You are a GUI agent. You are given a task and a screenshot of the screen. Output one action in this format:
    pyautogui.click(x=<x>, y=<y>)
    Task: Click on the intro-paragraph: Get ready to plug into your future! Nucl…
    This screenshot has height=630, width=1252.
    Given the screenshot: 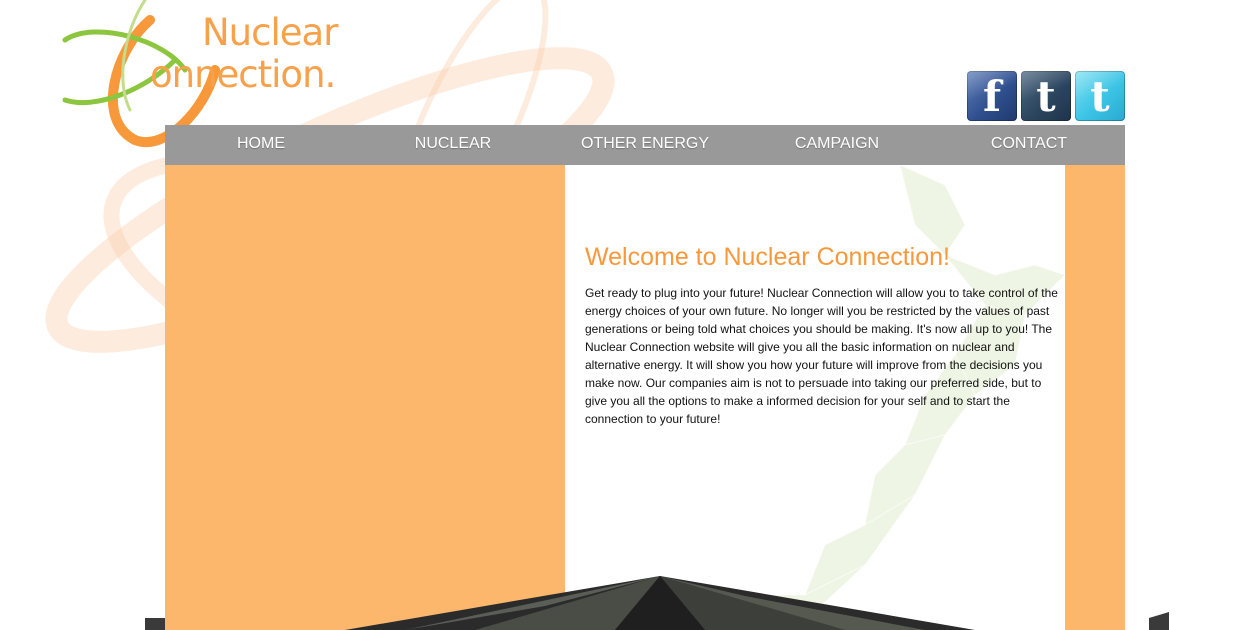 What is the action you would take?
    pyautogui.click(x=821, y=356)
    